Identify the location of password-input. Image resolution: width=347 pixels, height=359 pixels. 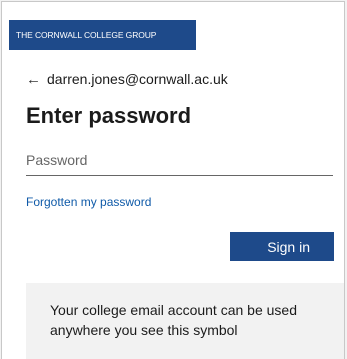
(179, 162).